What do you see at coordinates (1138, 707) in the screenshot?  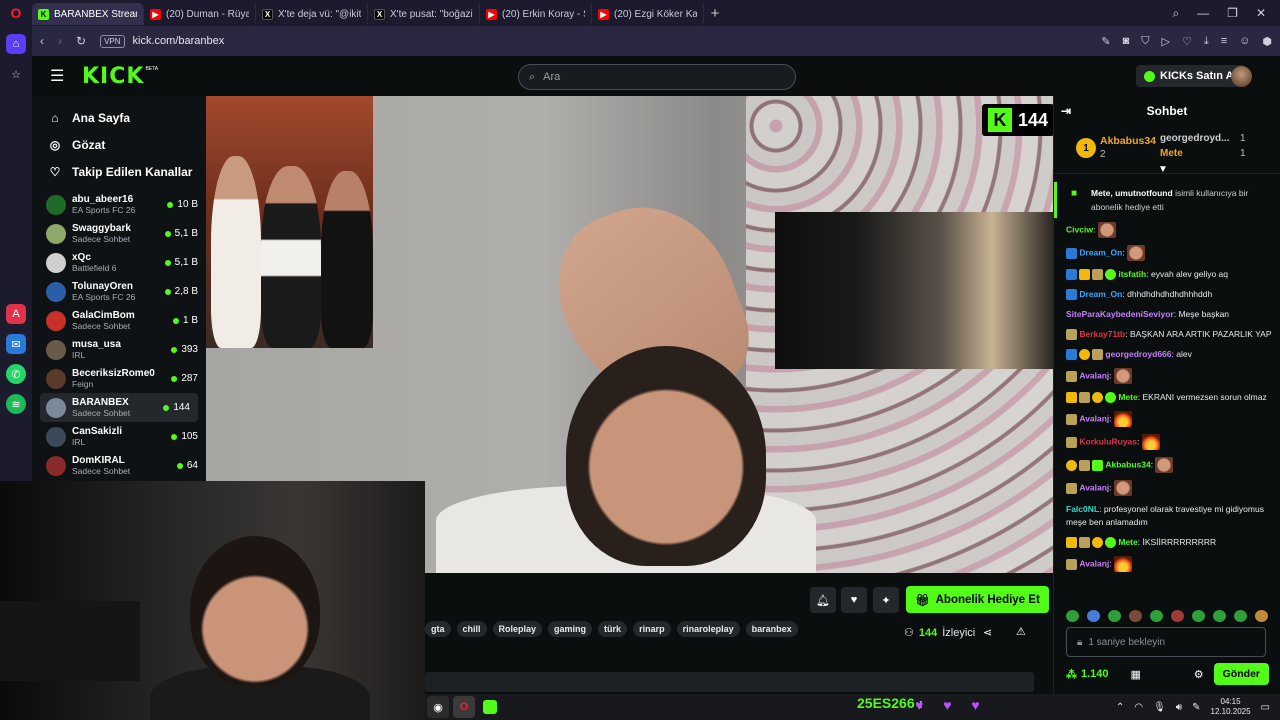 I see `wifi-icon: ◠` at bounding box center [1138, 707].